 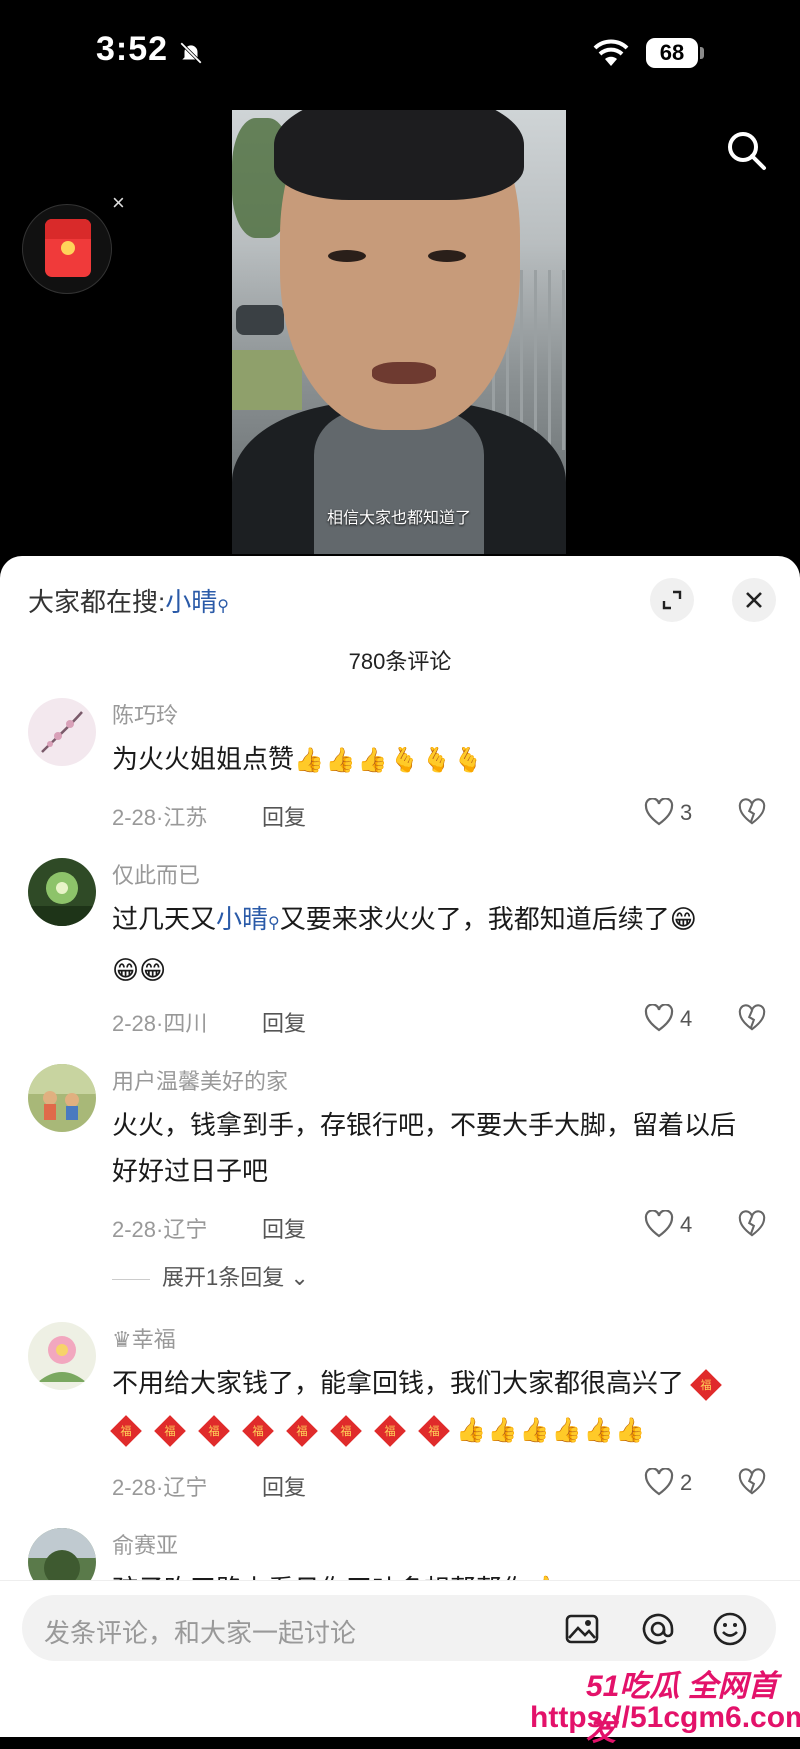 What do you see at coordinates (191, 53) in the screenshot?
I see `bell-muted-icon` at bounding box center [191, 53].